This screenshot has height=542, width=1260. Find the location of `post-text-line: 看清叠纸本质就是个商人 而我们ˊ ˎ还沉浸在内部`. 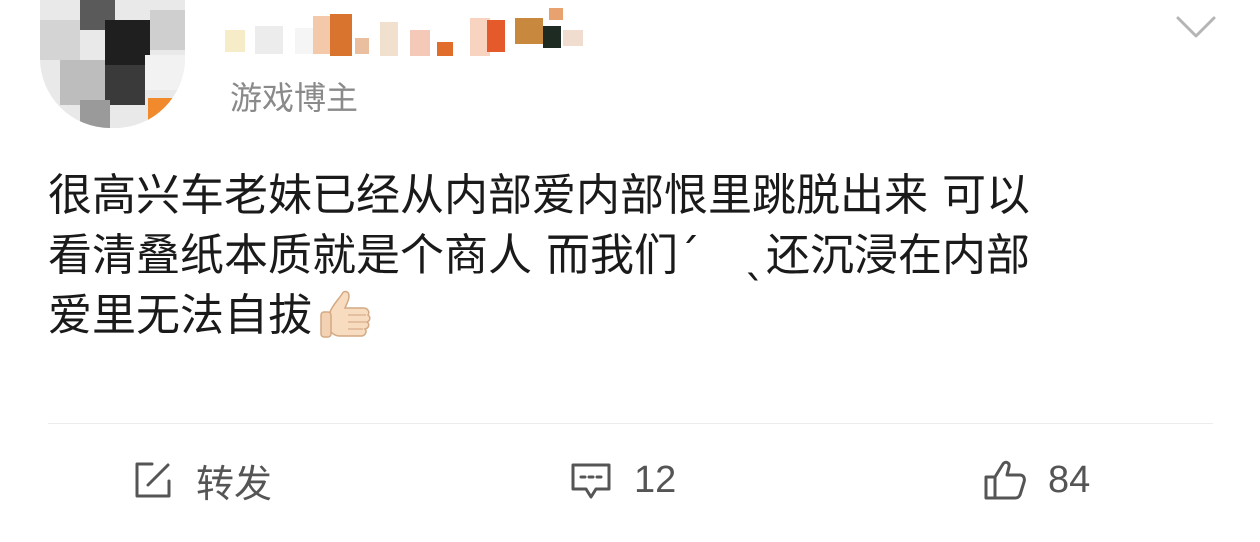

post-text-line: 看清叠纸本质就是个商人 而我们ˊ ˎ还沉浸在内部 is located at coordinates (539, 255).